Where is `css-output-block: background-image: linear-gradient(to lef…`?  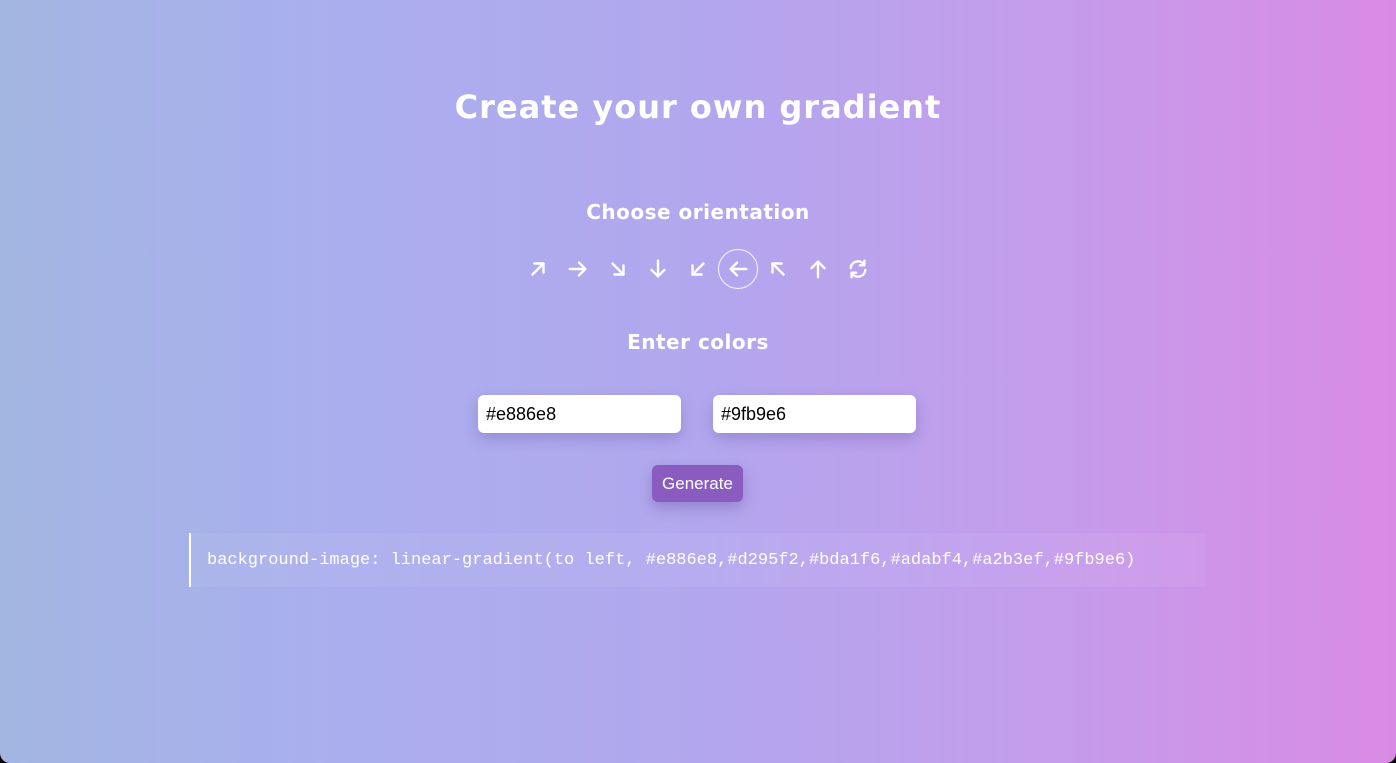
css-output-block: background-image: linear-gradient(to lef… is located at coordinates (697, 560).